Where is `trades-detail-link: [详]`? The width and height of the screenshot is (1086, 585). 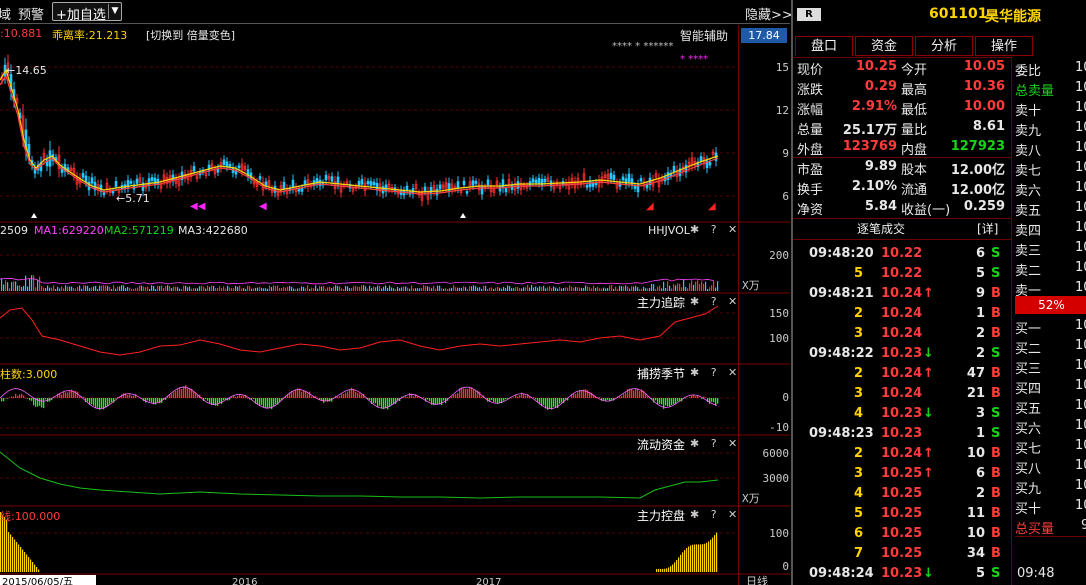 trades-detail-link: [详] is located at coordinates (987, 228).